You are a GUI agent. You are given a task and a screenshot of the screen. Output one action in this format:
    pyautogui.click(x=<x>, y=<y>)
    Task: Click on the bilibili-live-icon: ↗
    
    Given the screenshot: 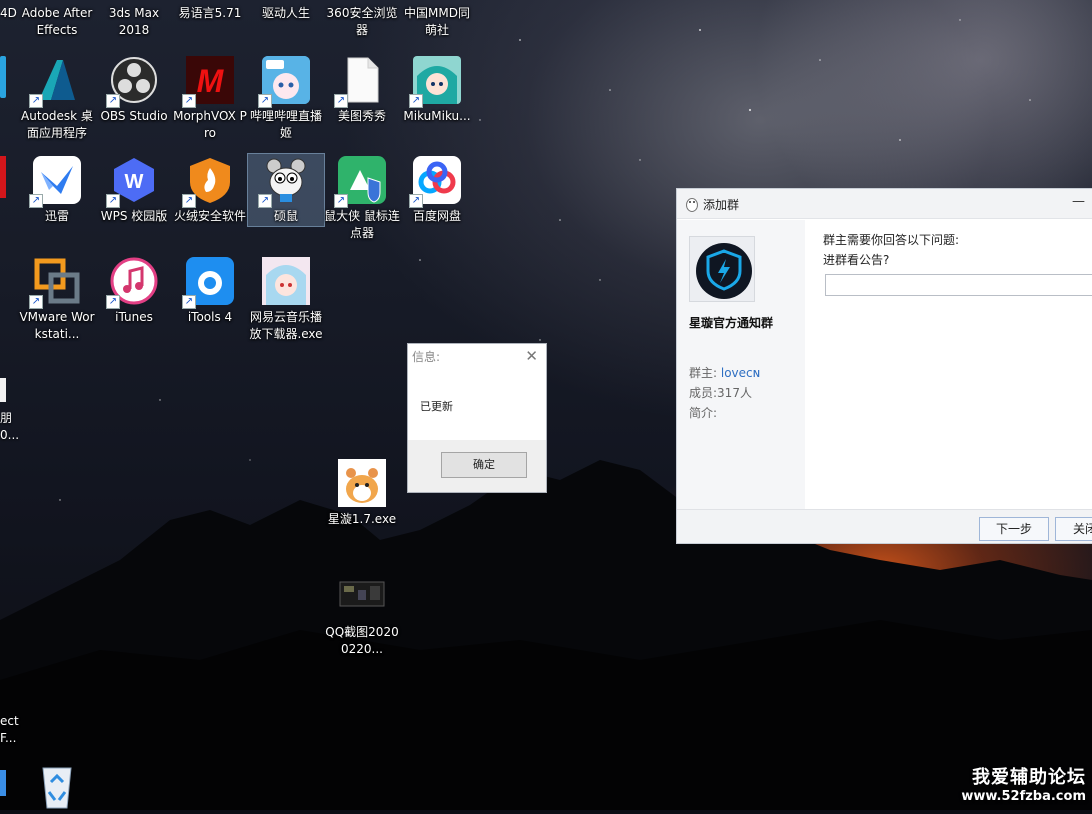 What is the action you would take?
    pyautogui.click(x=284, y=82)
    